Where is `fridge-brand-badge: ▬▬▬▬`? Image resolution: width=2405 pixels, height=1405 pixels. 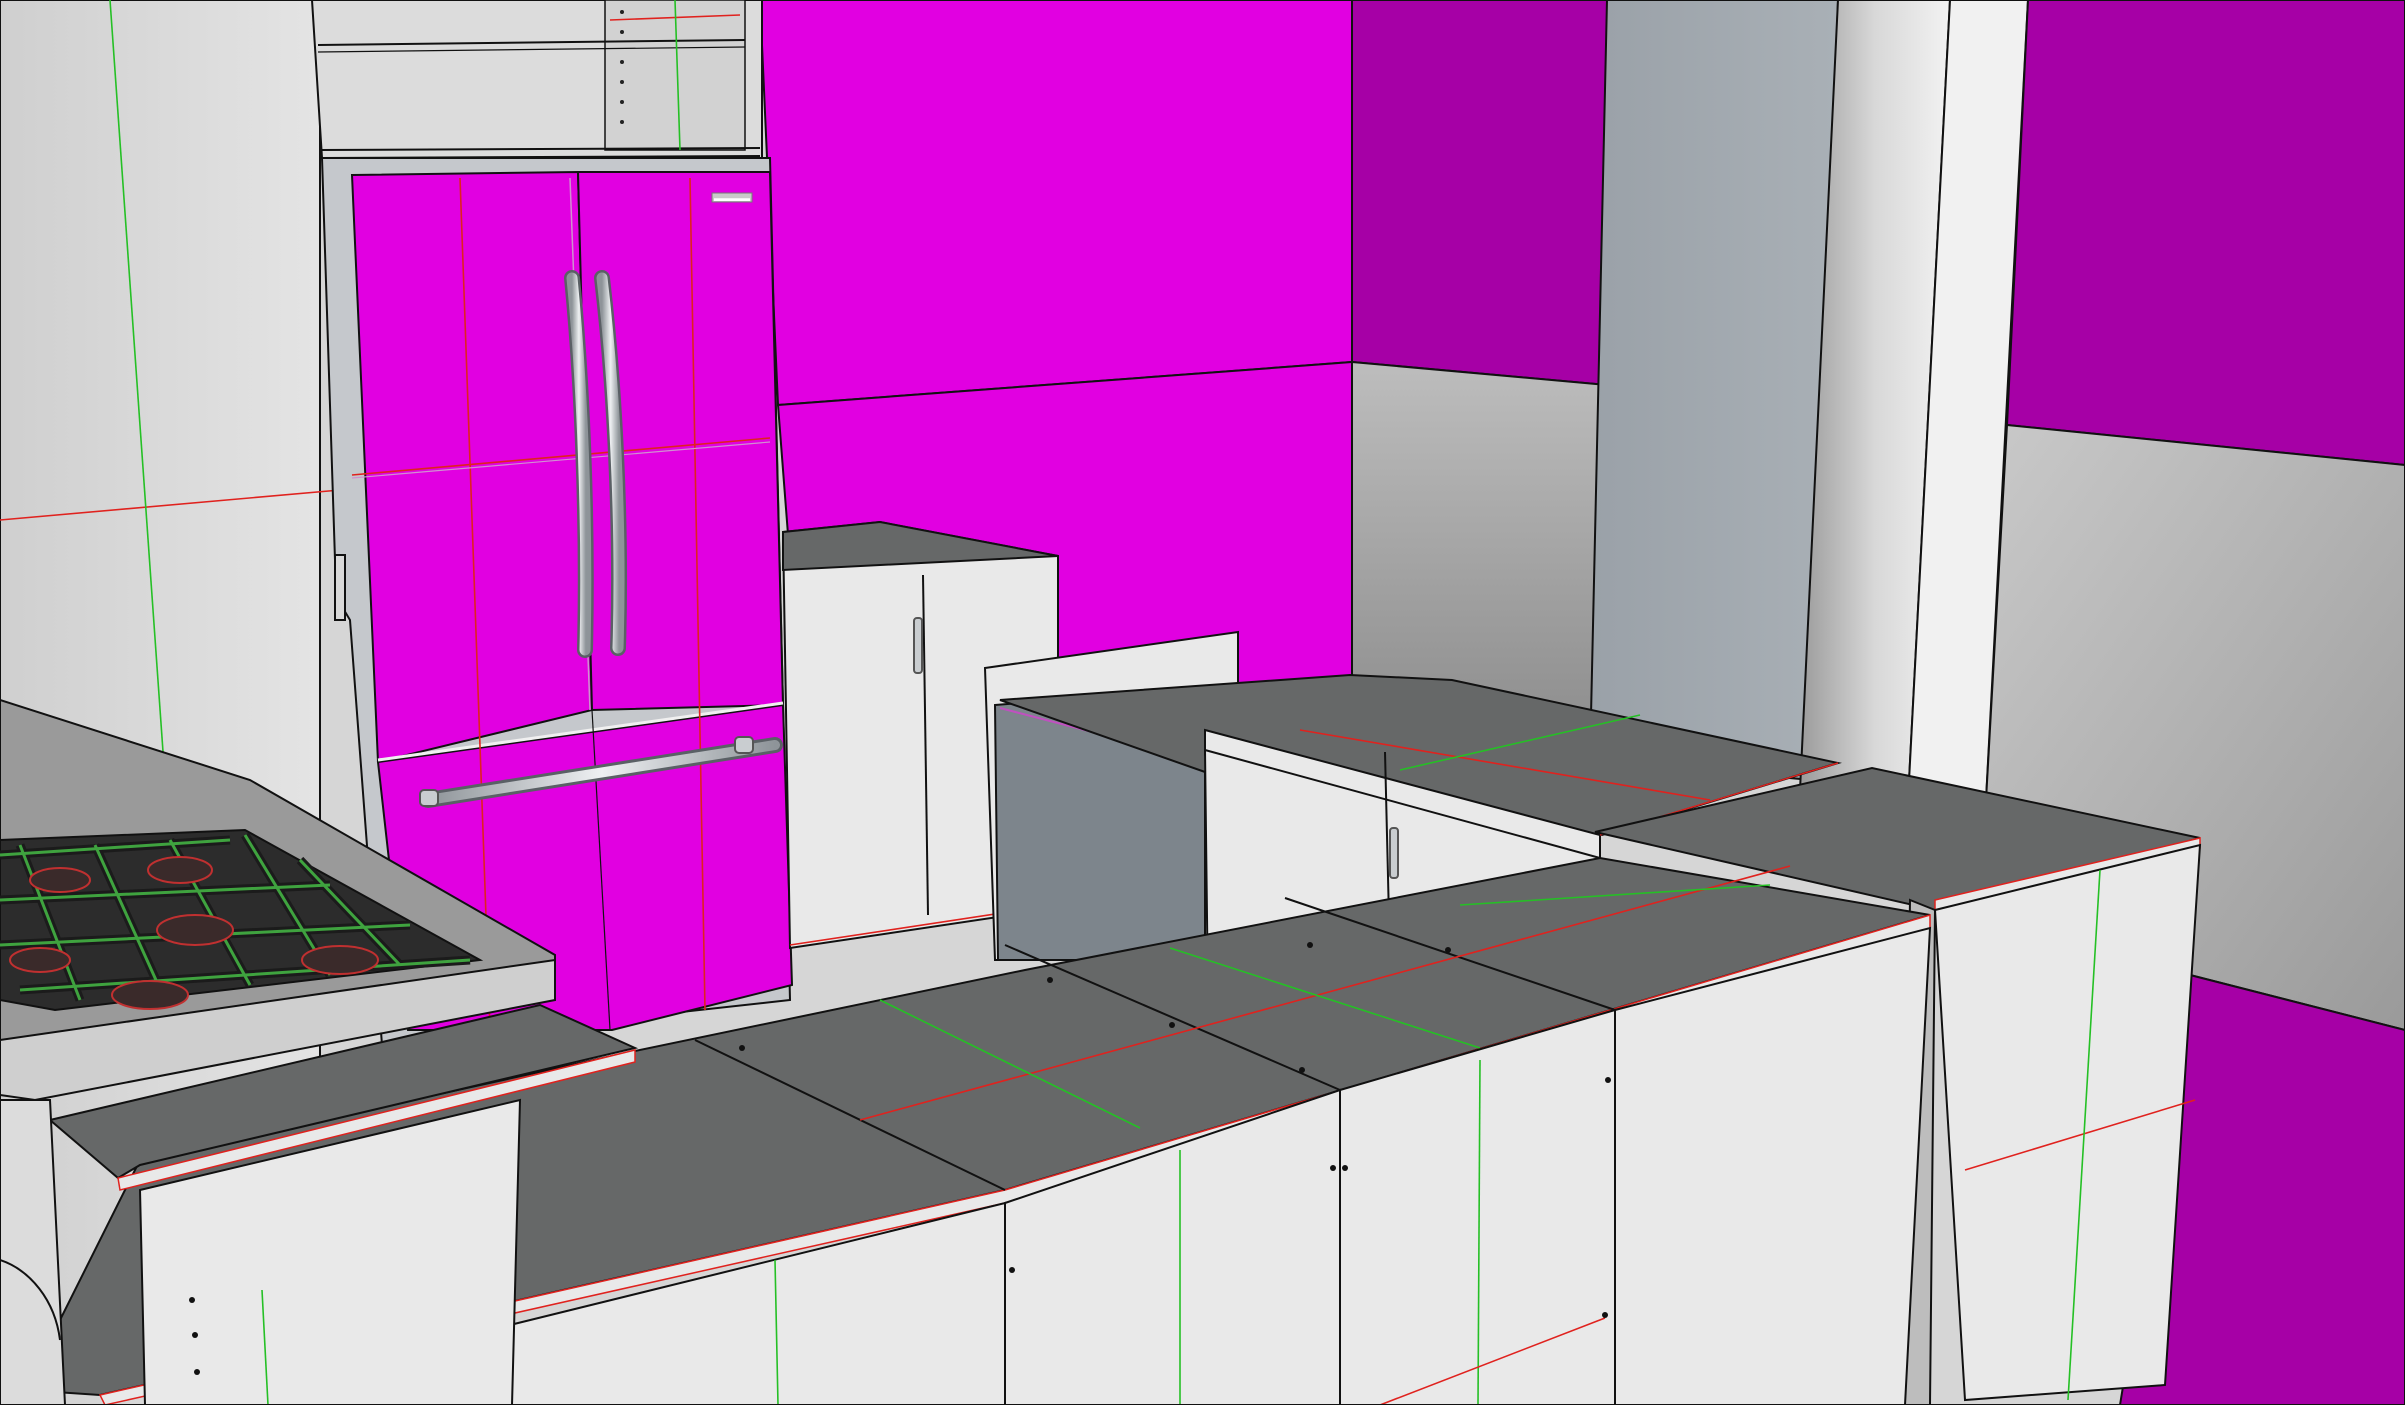 fridge-brand-badge: ▬▬▬▬ is located at coordinates (732, 197).